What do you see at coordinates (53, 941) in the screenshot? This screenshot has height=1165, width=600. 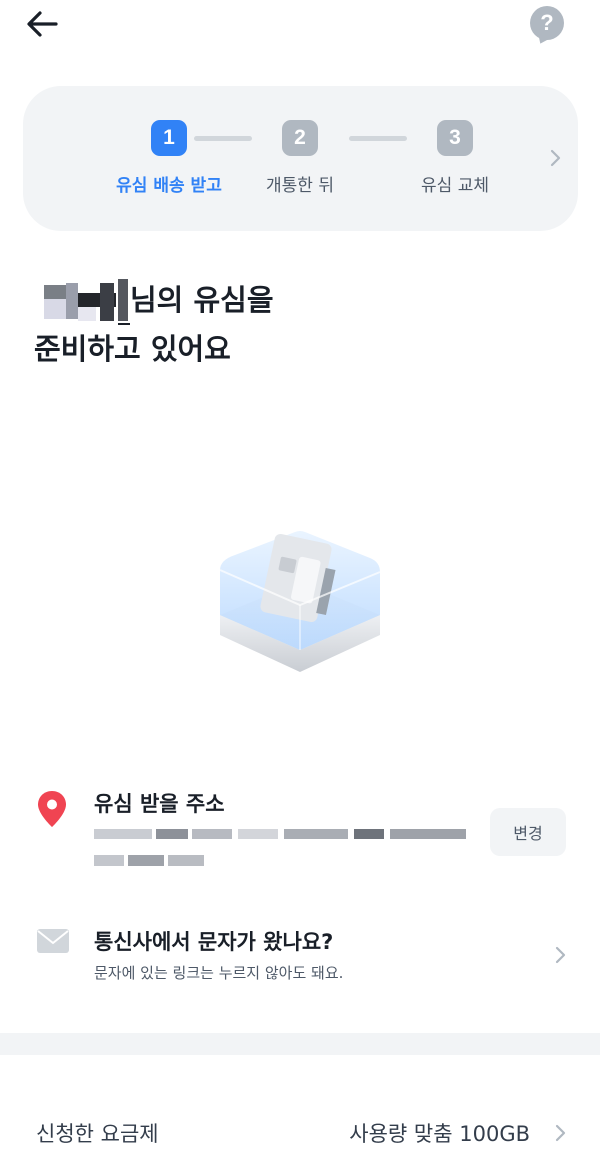 I see `mail-icon` at bounding box center [53, 941].